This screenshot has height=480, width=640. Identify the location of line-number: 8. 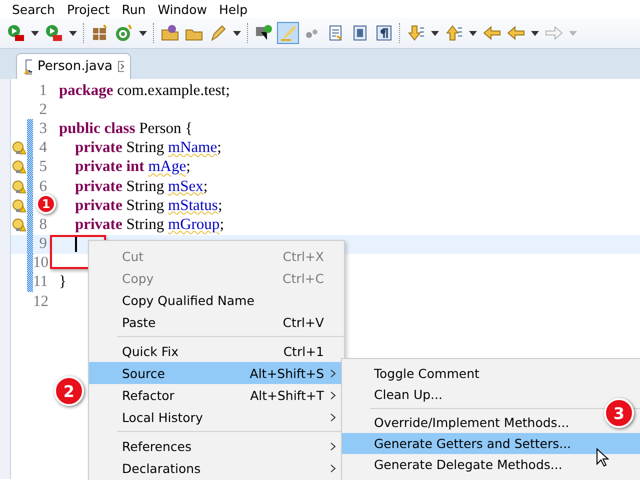
(42, 225).